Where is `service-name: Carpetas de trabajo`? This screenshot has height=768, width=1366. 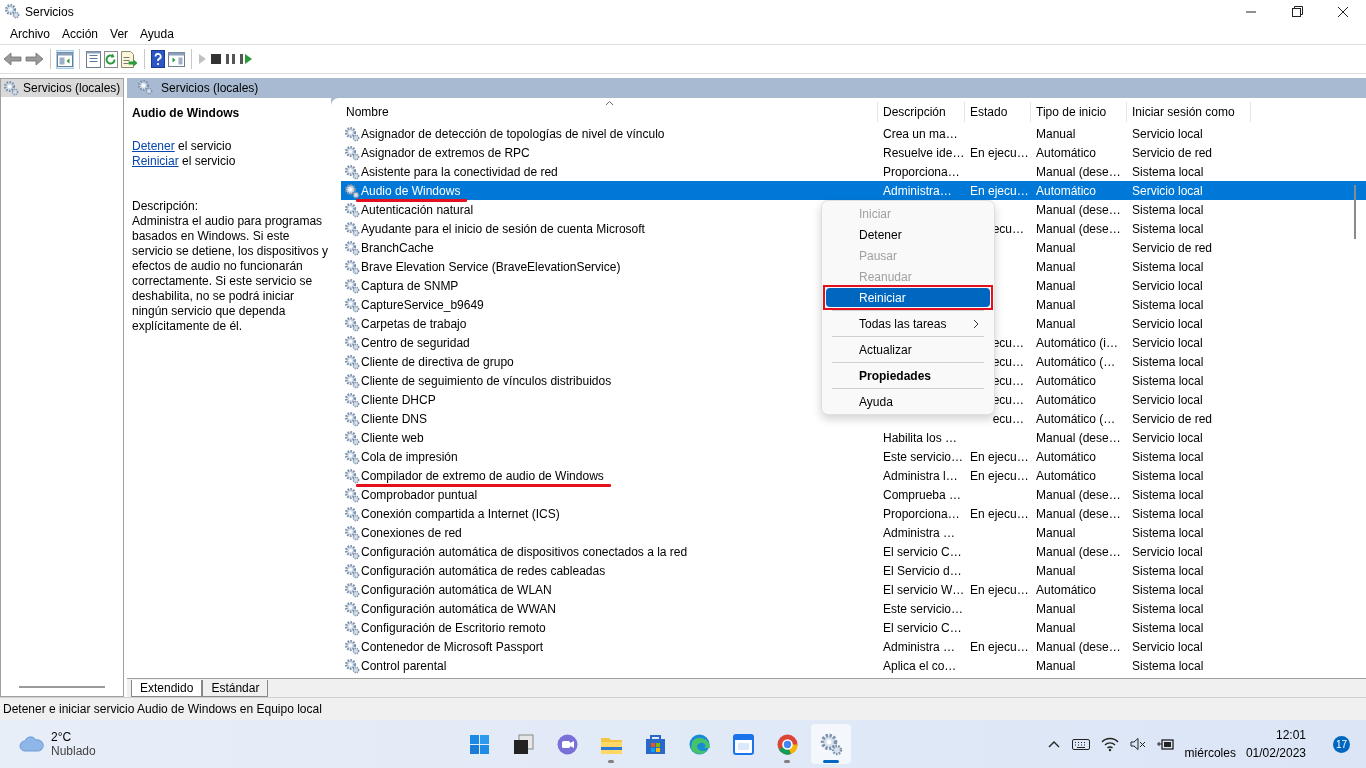
service-name: Carpetas de trabajo is located at coordinates (414, 323).